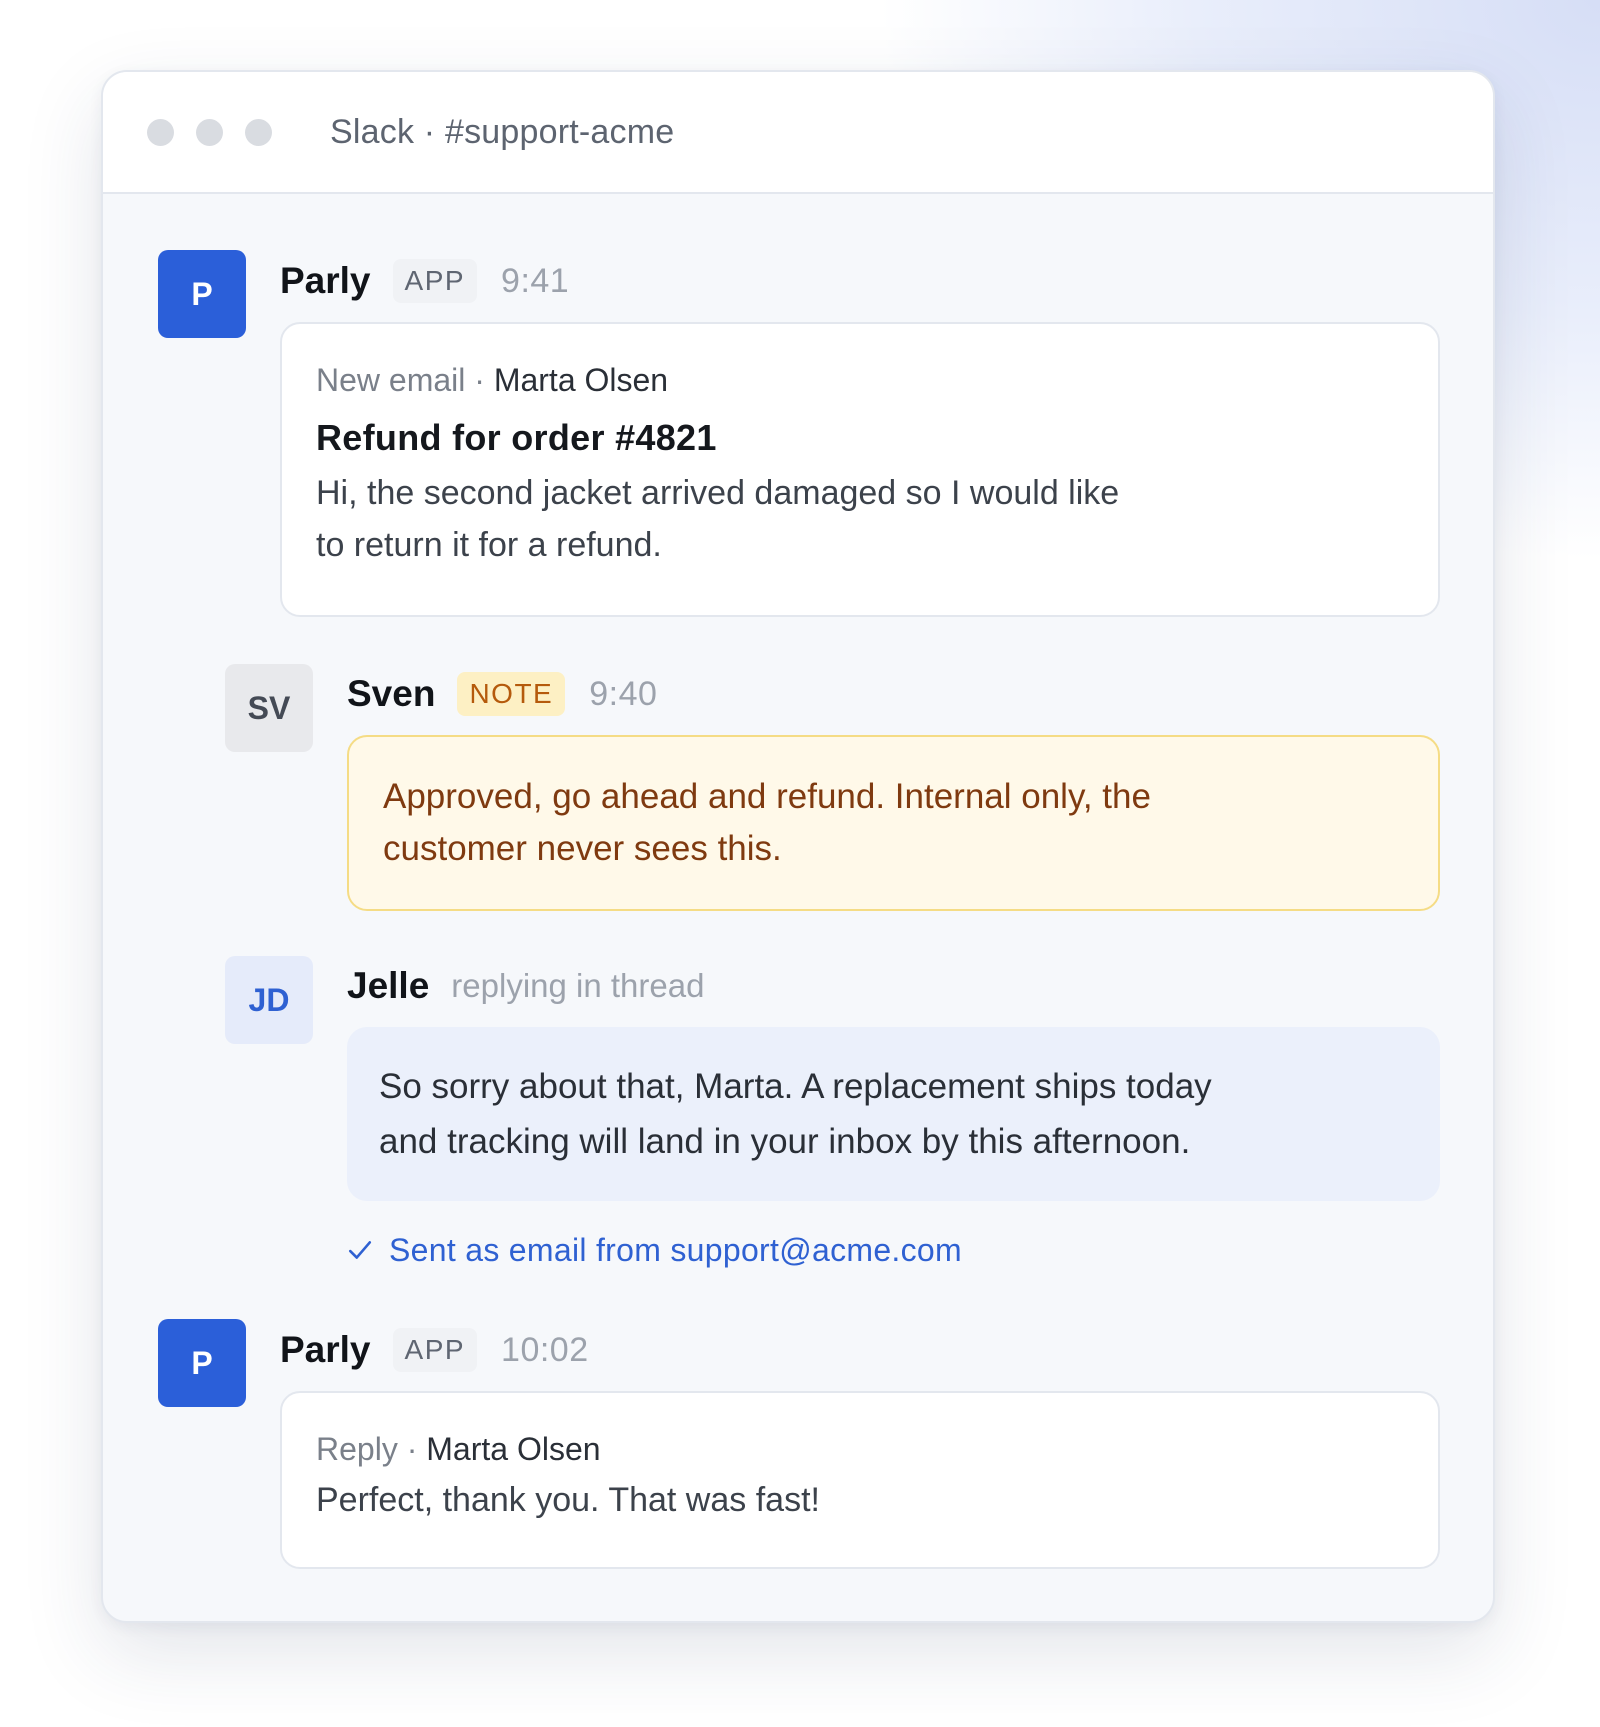 This screenshot has height=1727, width=1600. I want to click on avatar-sven: SV, so click(269, 708).